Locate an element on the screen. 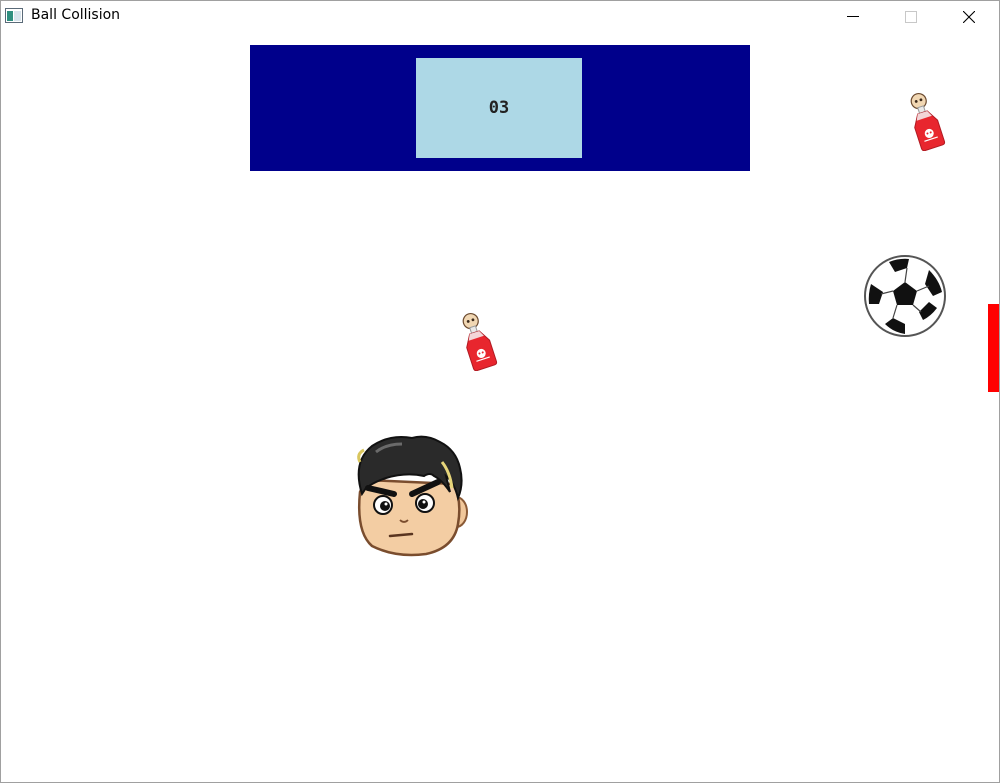 This screenshot has width=1000, height=783. soccer-ball-icon is located at coordinates (905, 296).